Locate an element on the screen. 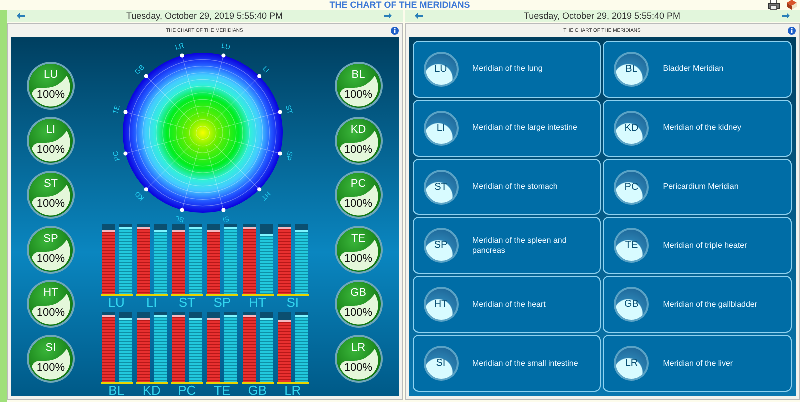 This screenshot has width=800, height=402. badge-code: TE is located at coordinates (358, 238).